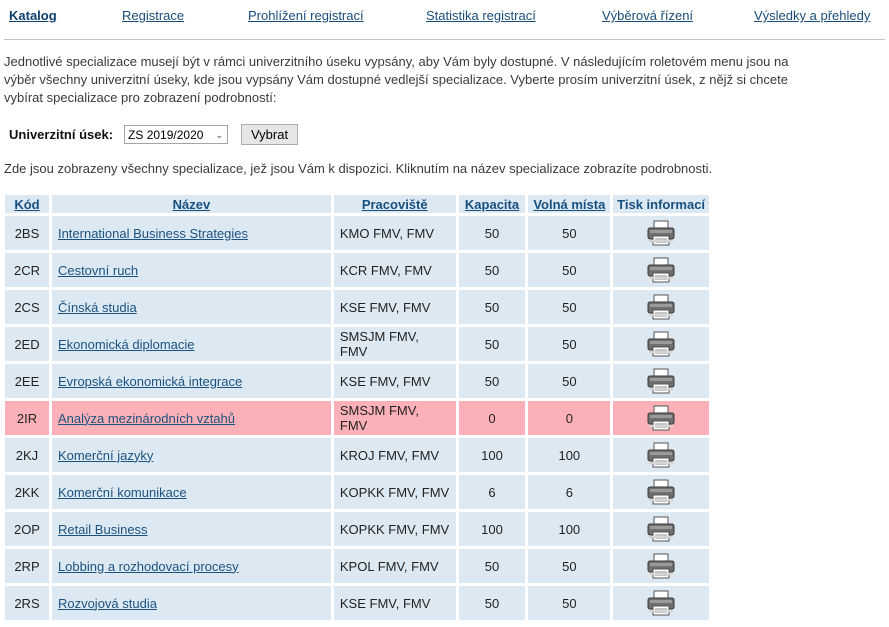  What do you see at coordinates (27, 418) in the screenshot?
I see `cell-code: 2IR` at bounding box center [27, 418].